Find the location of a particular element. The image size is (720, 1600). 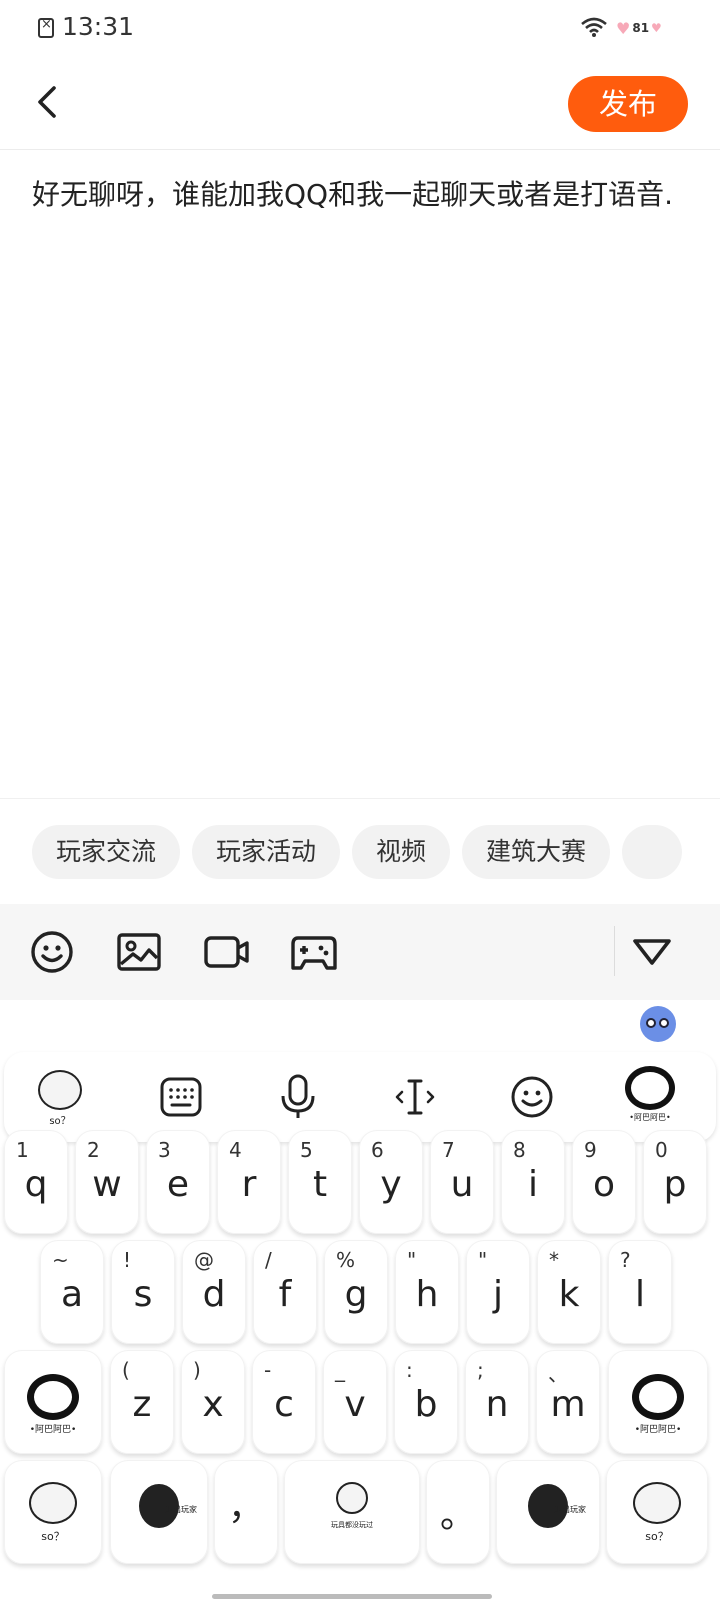

key-j: " j is located at coordinates (498, 1292).